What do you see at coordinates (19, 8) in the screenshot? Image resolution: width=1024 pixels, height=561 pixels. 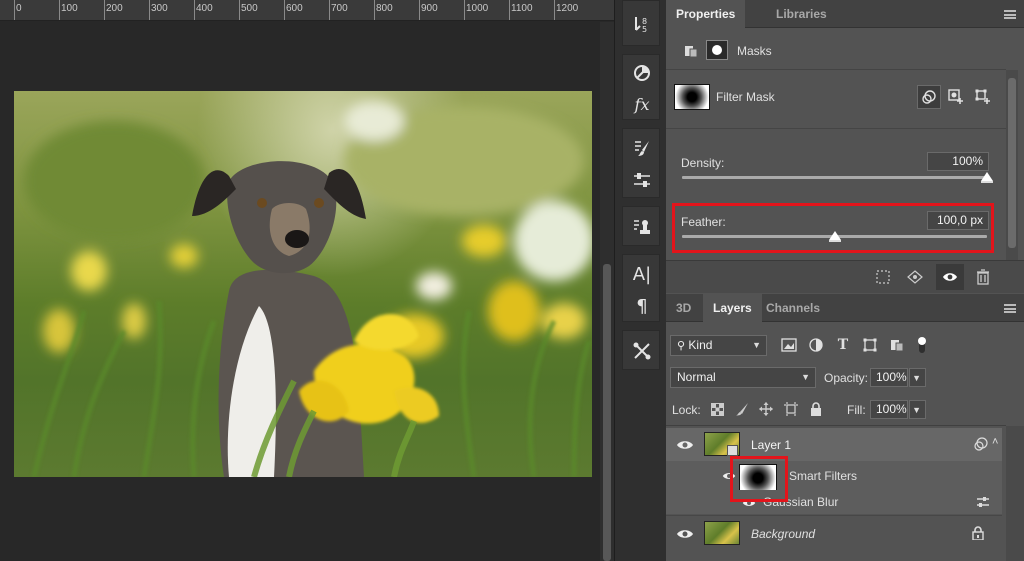 I see `ruler-label: 0` at bounding box center [19, 8].